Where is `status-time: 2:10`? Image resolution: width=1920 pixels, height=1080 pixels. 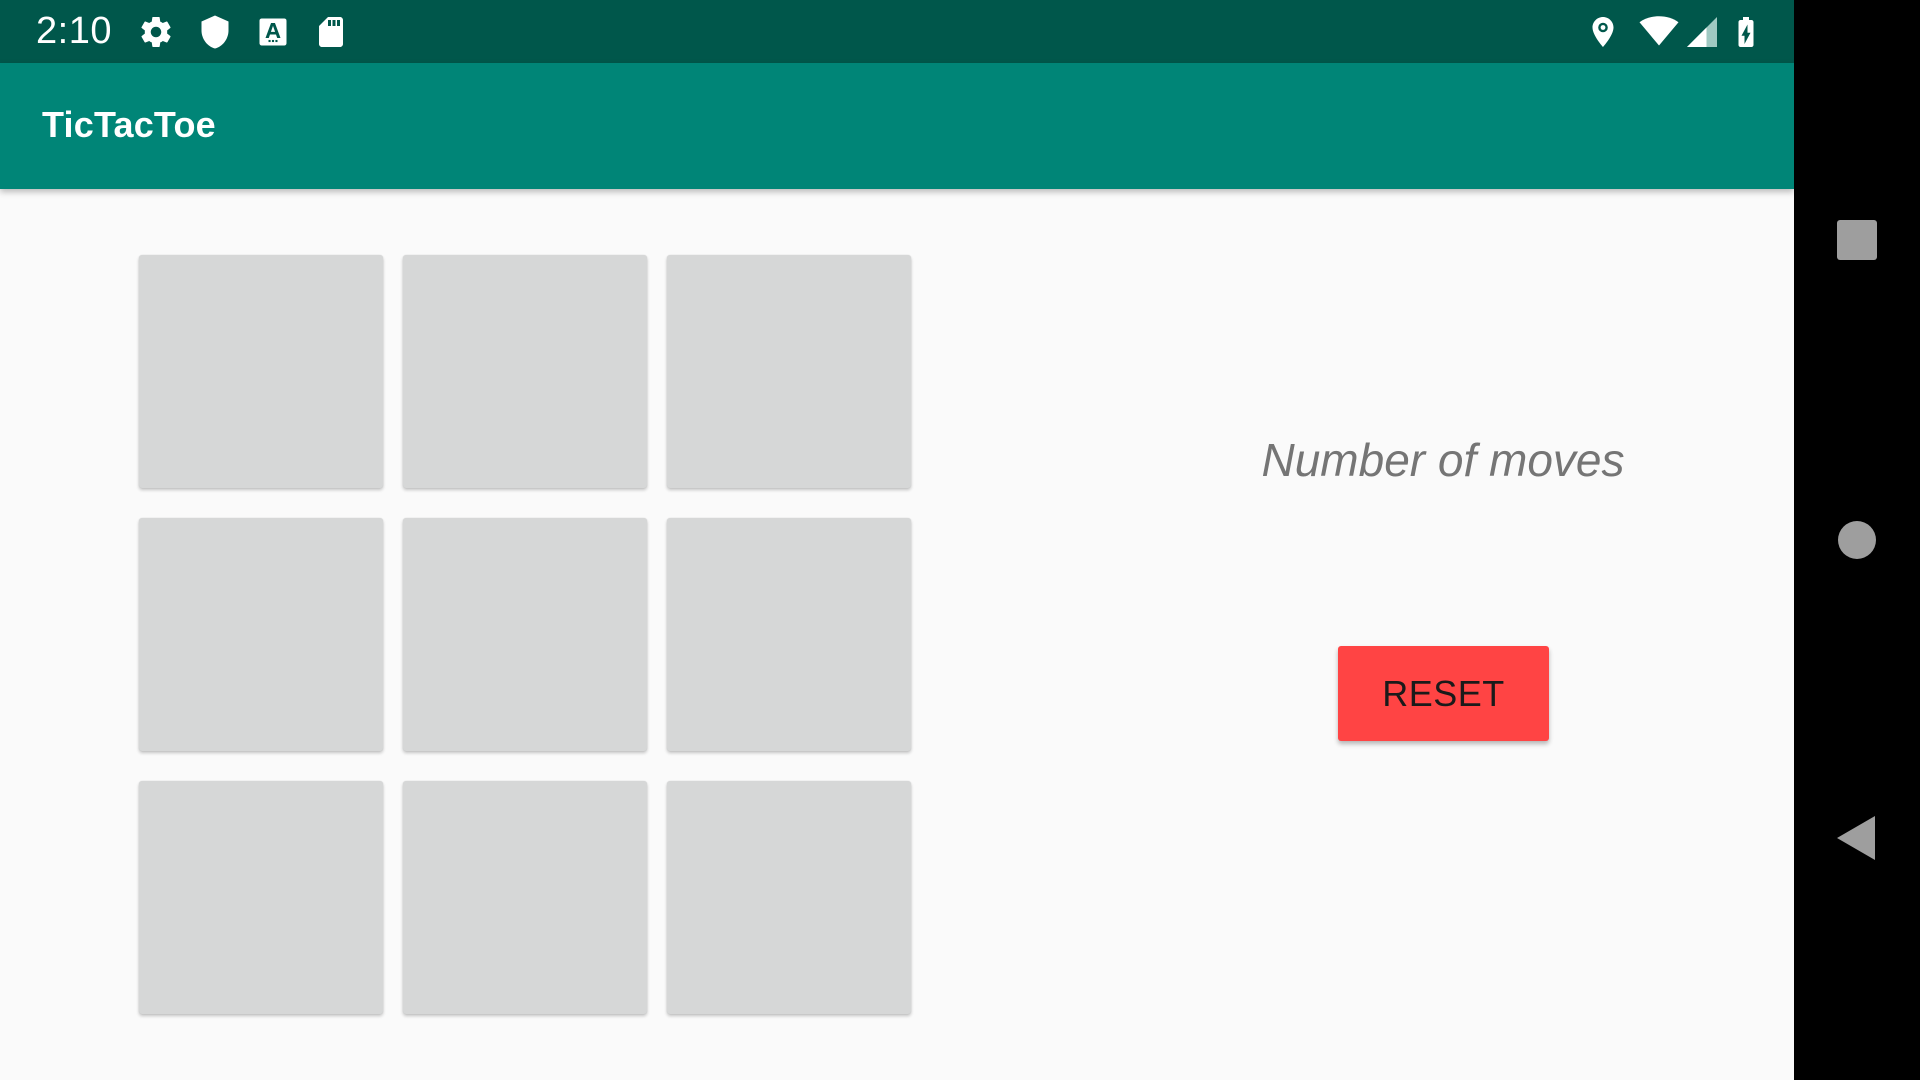
status-time: 2:10 is located at coordinates (74, 31).